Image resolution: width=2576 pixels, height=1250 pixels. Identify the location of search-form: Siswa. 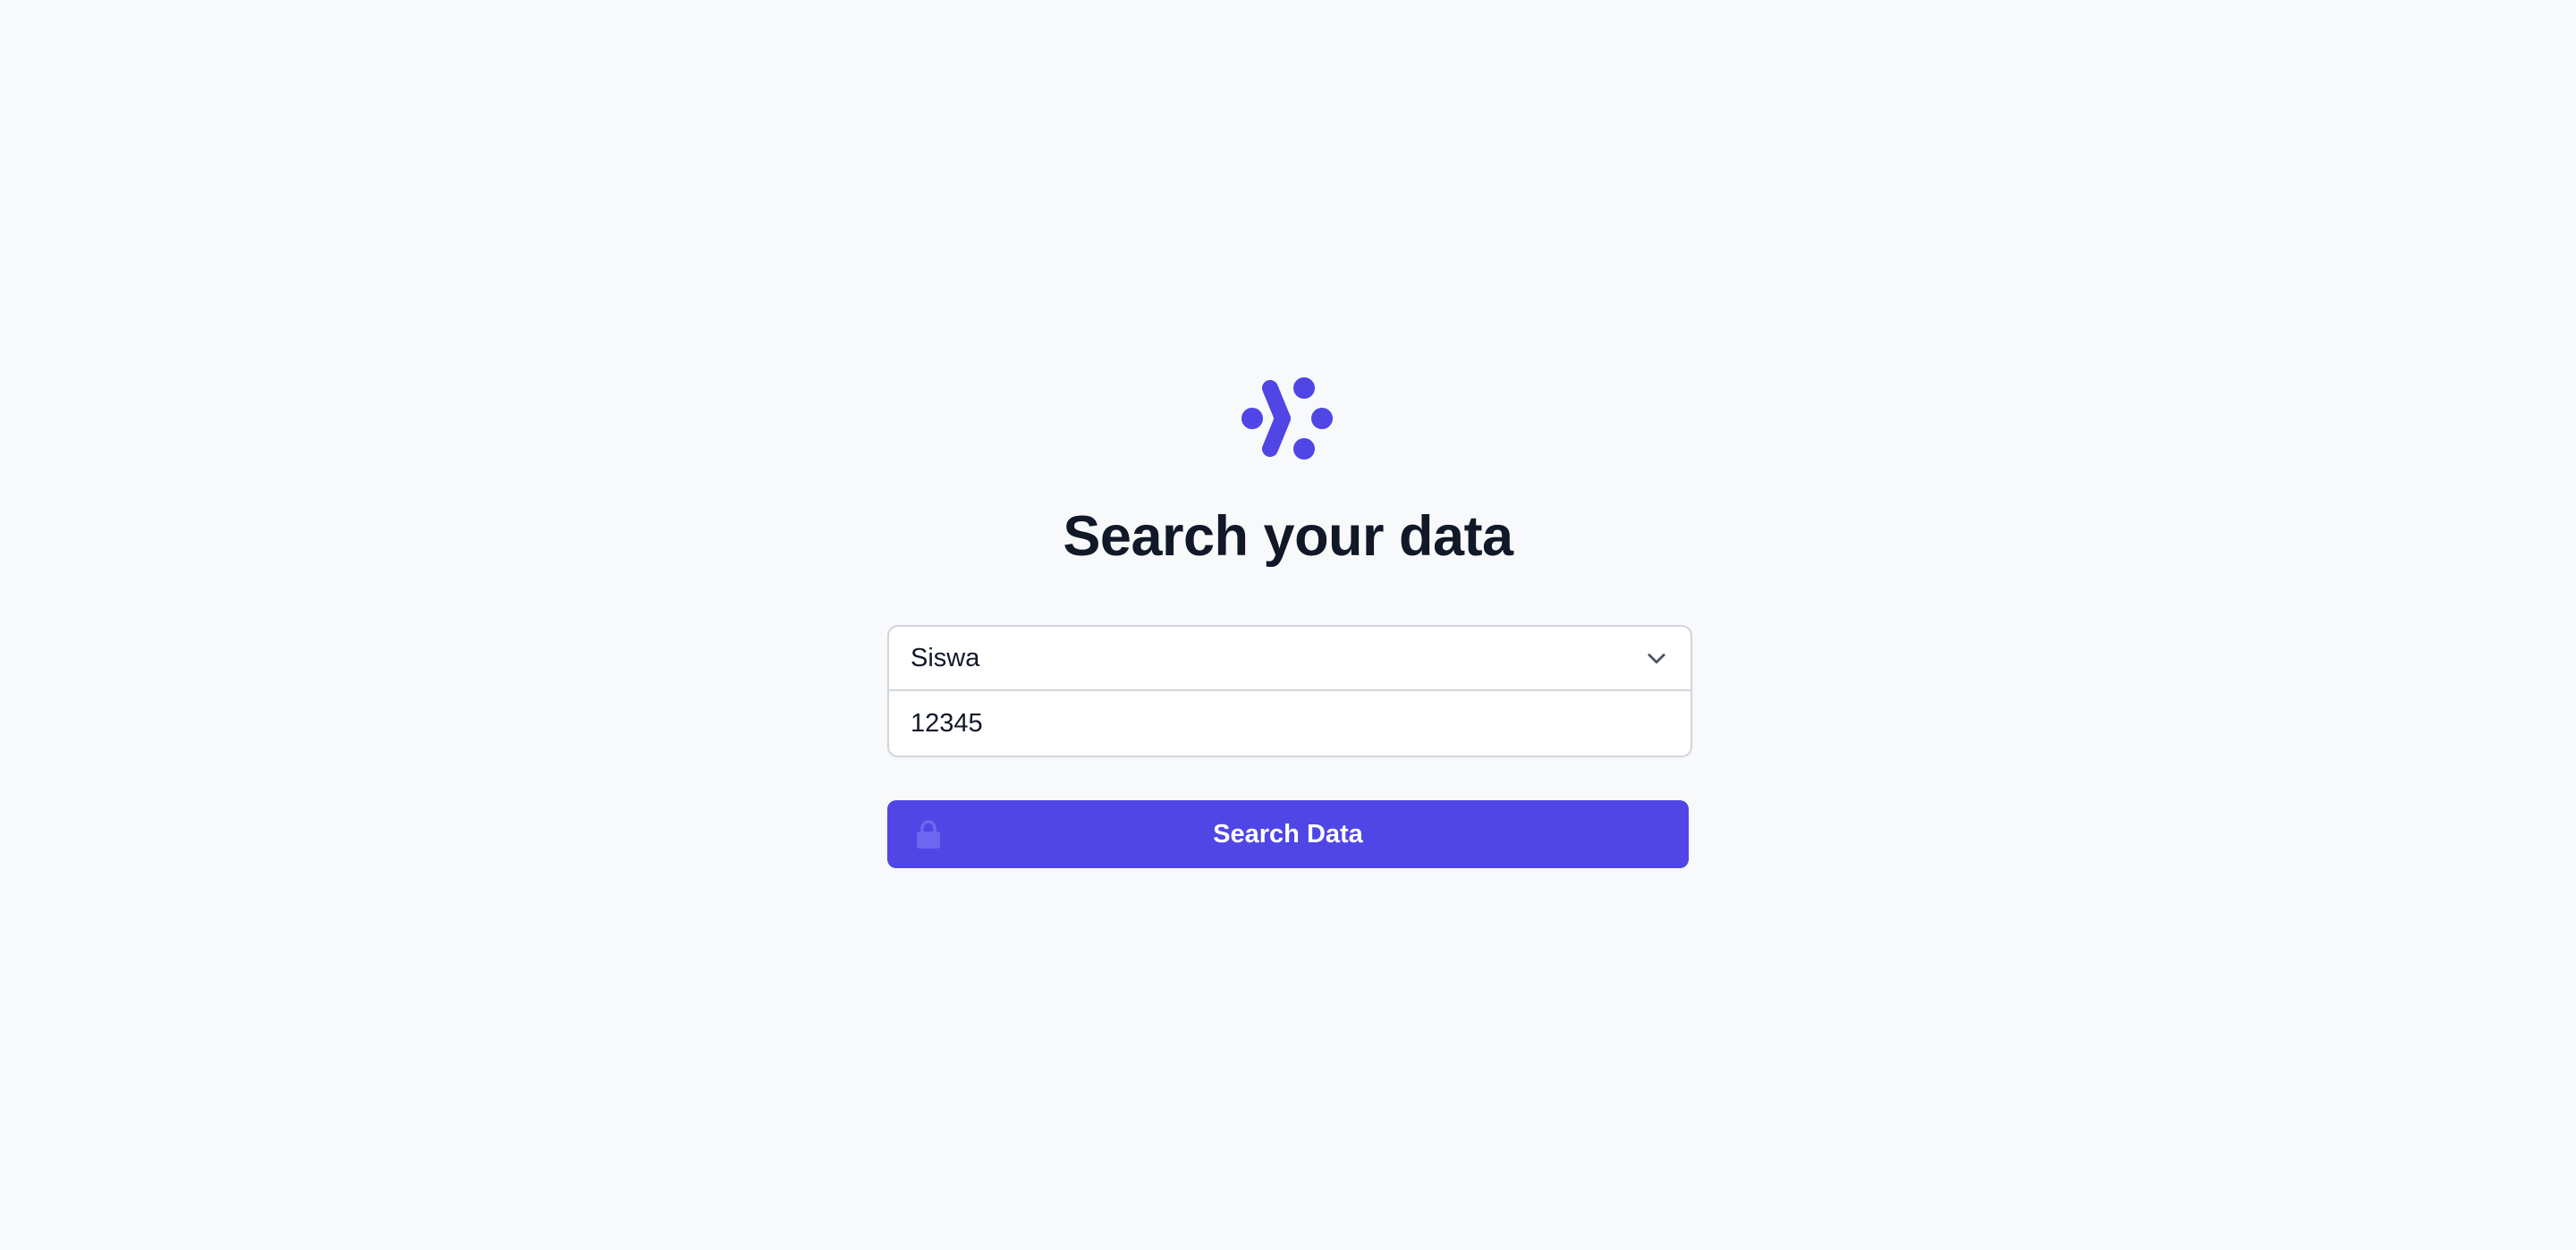
(1289, 691).